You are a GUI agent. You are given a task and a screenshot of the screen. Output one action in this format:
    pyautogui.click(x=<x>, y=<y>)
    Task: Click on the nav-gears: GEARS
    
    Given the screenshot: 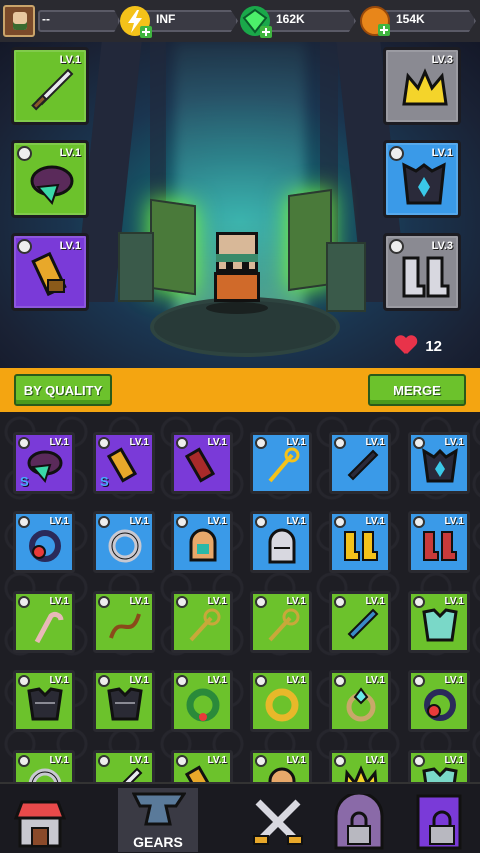 What is the action you would take?
    pyautogui.click(x=158, y=820)
    